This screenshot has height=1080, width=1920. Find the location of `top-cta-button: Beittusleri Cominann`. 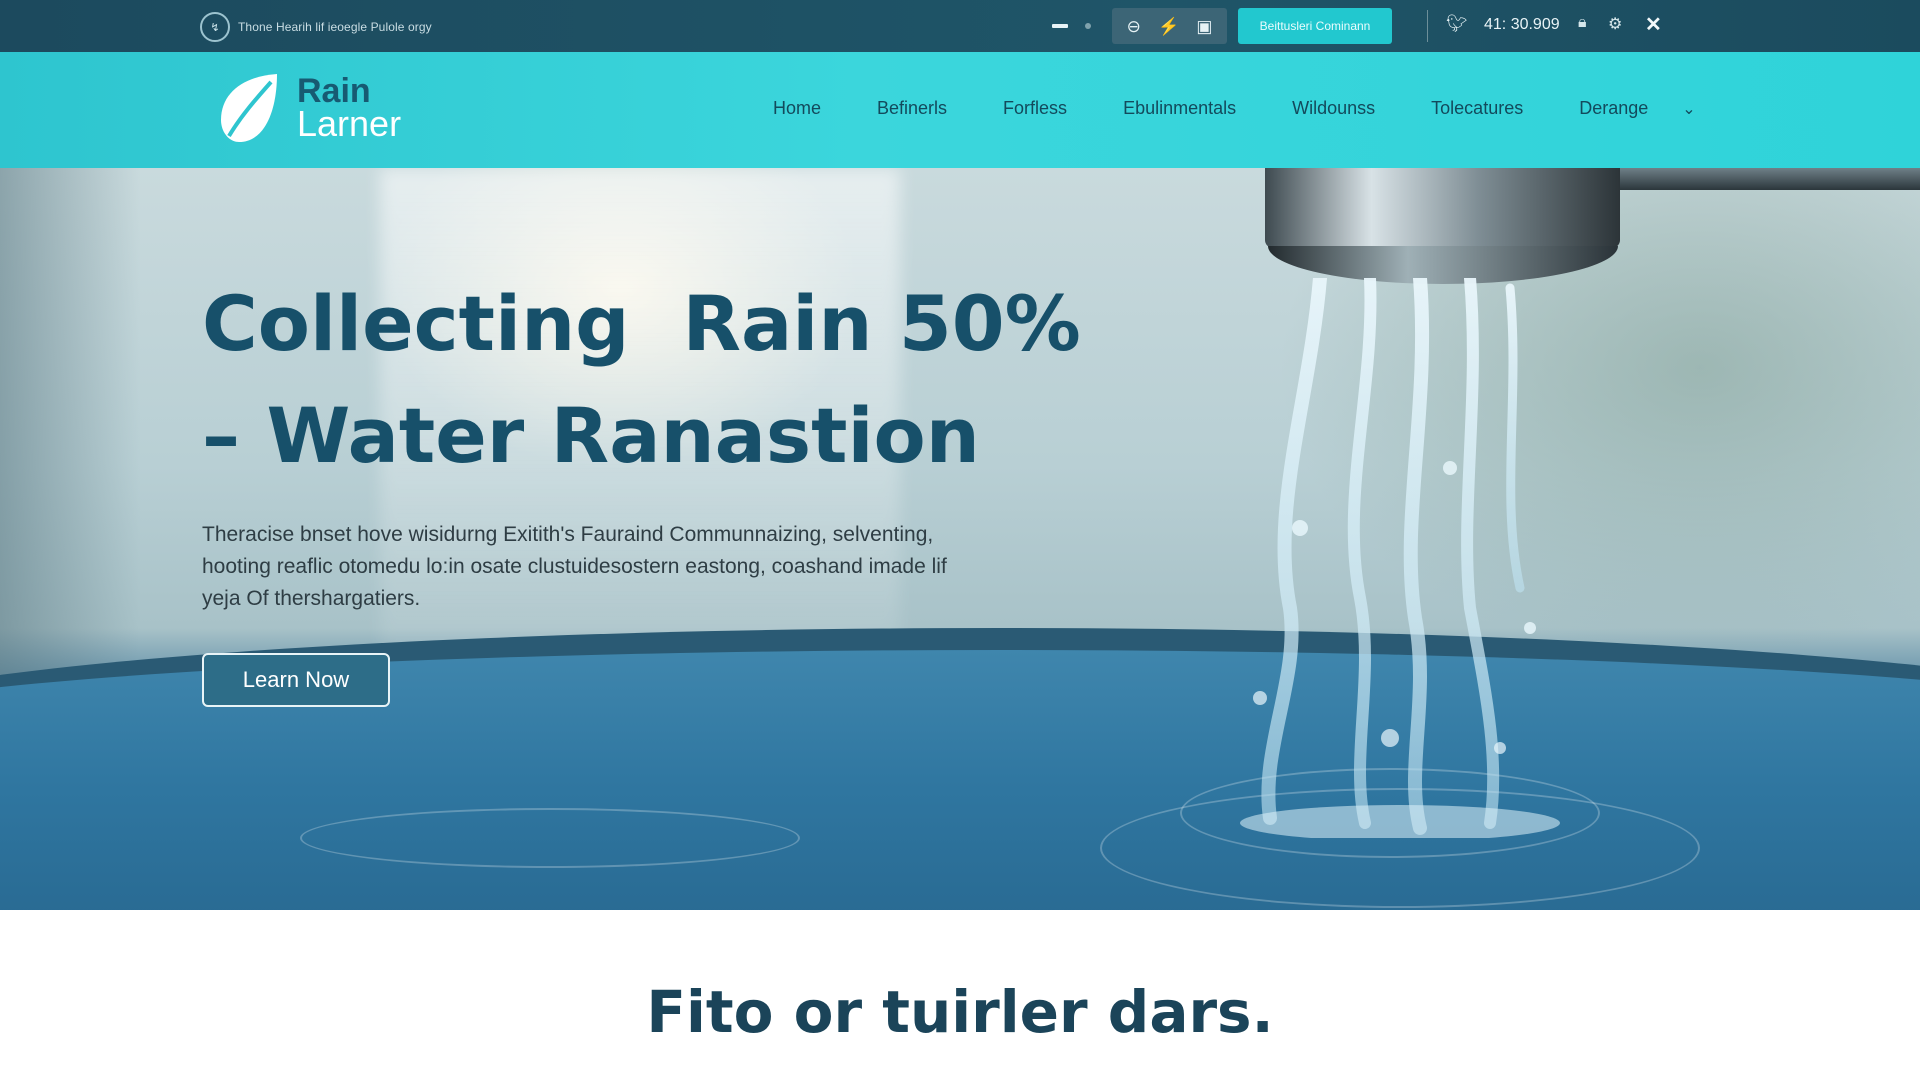

top-cta-button: Beittusleri Cominann is located at coordinates (1315, 26).